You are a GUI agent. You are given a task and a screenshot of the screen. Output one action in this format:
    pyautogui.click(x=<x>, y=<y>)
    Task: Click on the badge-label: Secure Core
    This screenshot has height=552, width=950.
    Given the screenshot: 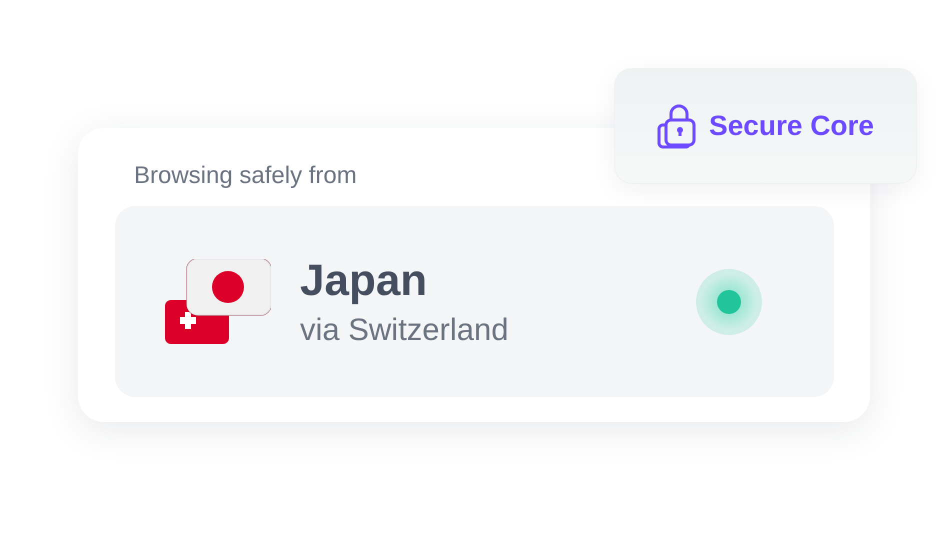 What is the action you would take?
    pyautogui.click(x=791, y=126)
    